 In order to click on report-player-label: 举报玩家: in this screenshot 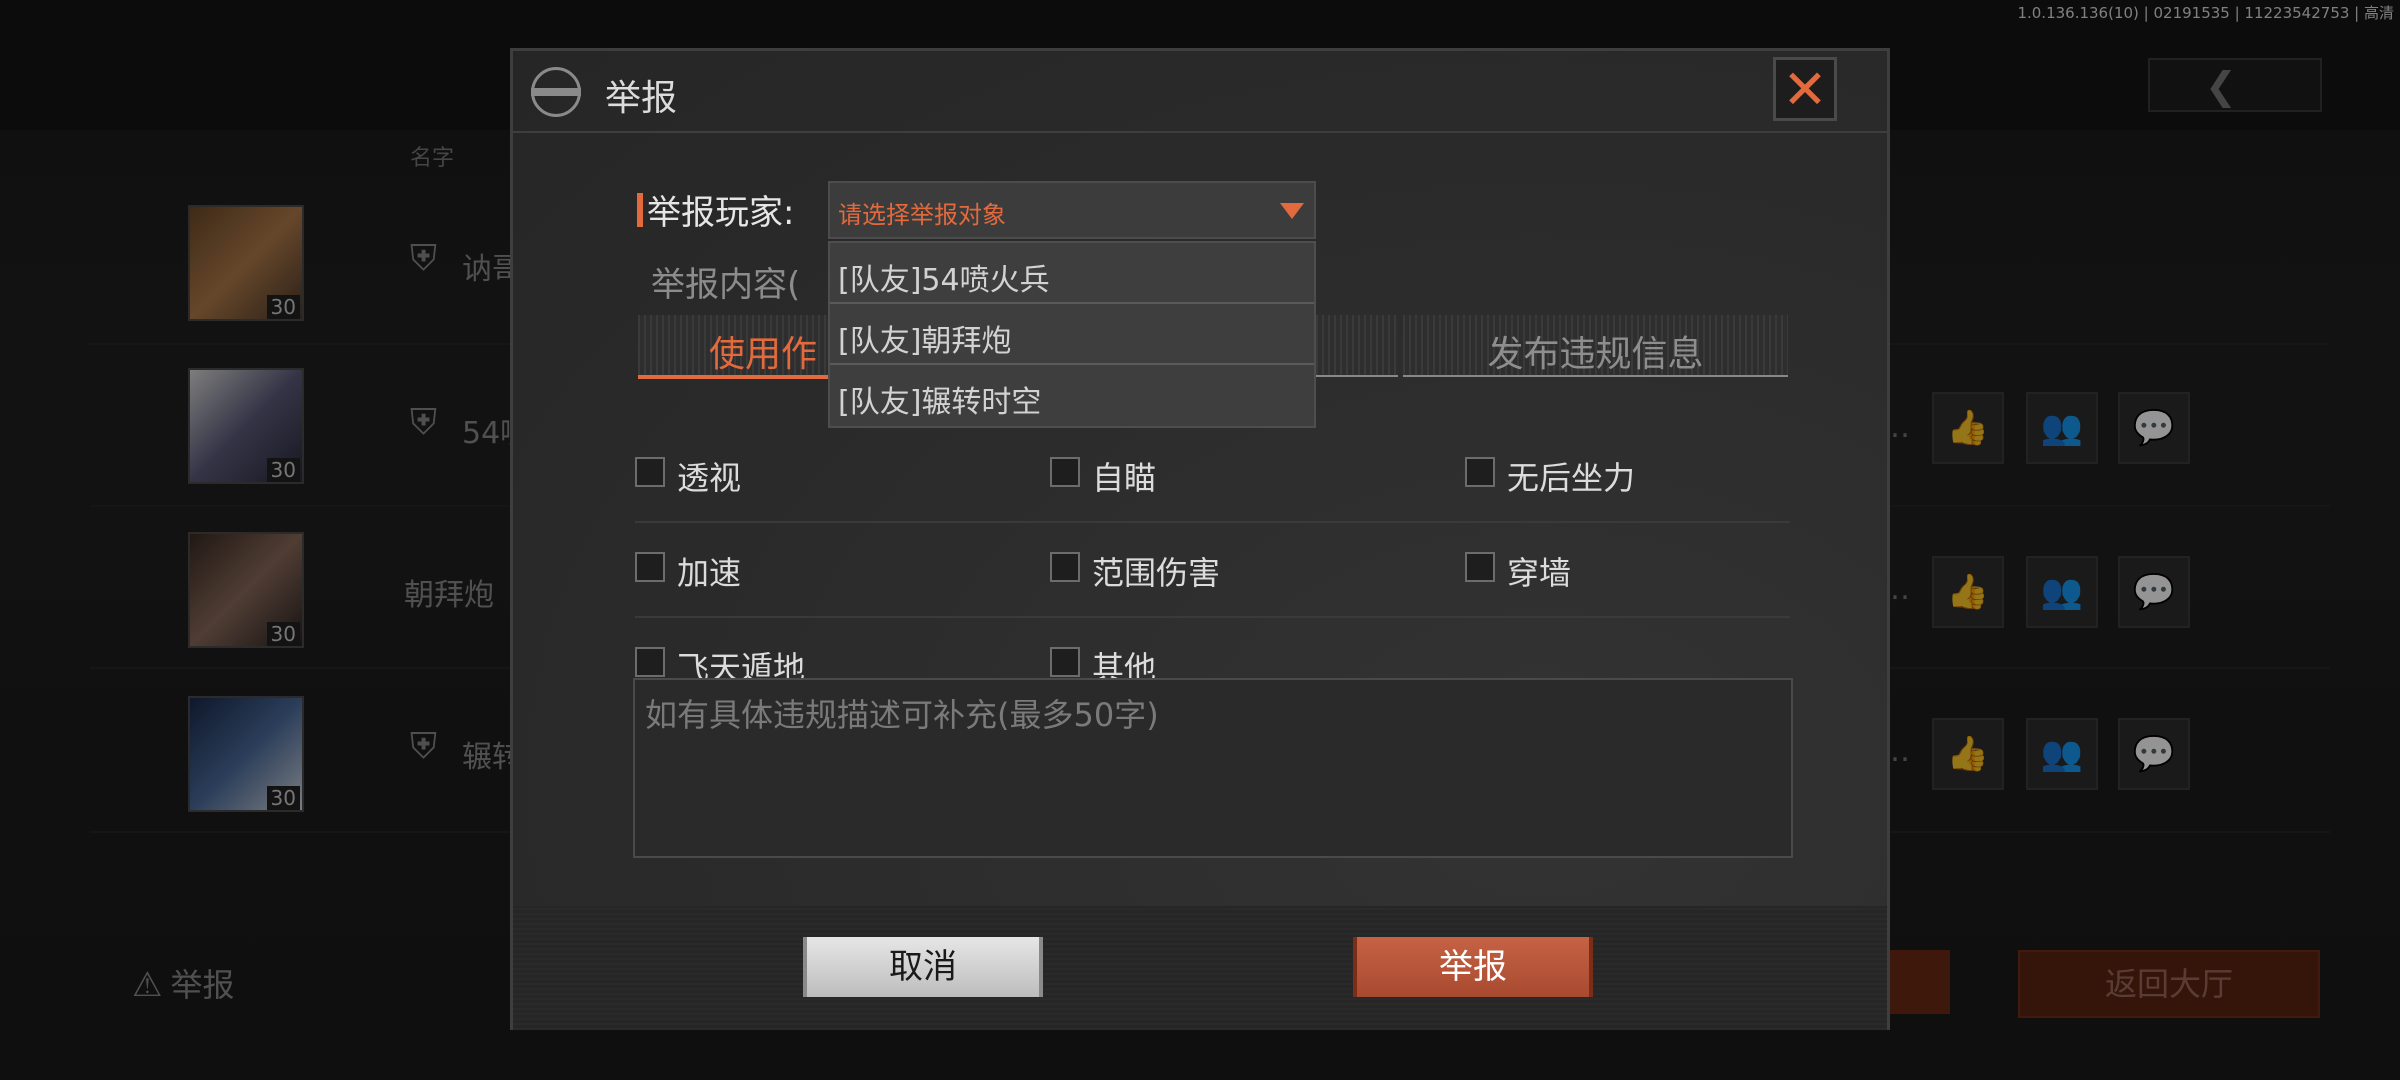, I will do `click(721, 213)`.